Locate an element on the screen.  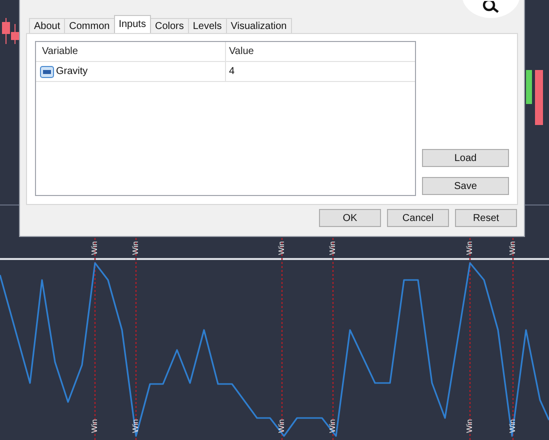
dialog-button: Load is located at coordinates (465, 158).